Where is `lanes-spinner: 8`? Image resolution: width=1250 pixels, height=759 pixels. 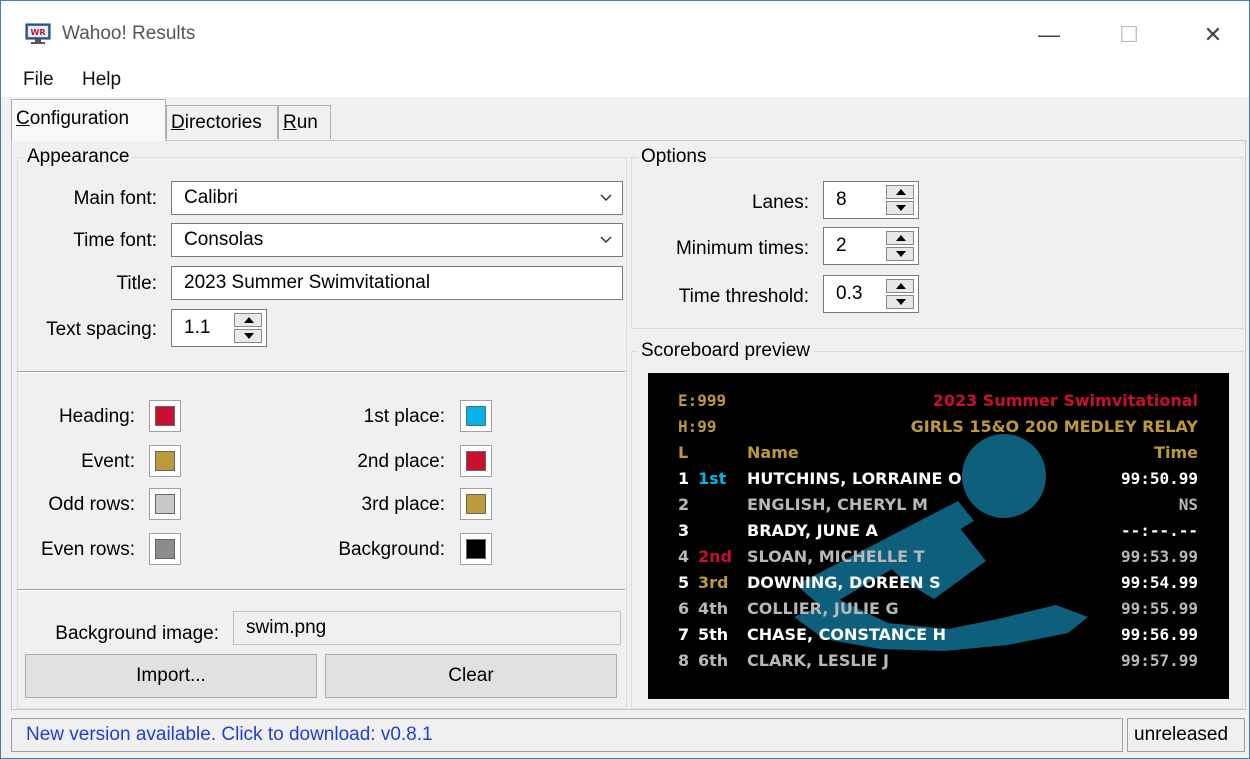
lanes-spinner: 8 is located at coordinates (871, 200).